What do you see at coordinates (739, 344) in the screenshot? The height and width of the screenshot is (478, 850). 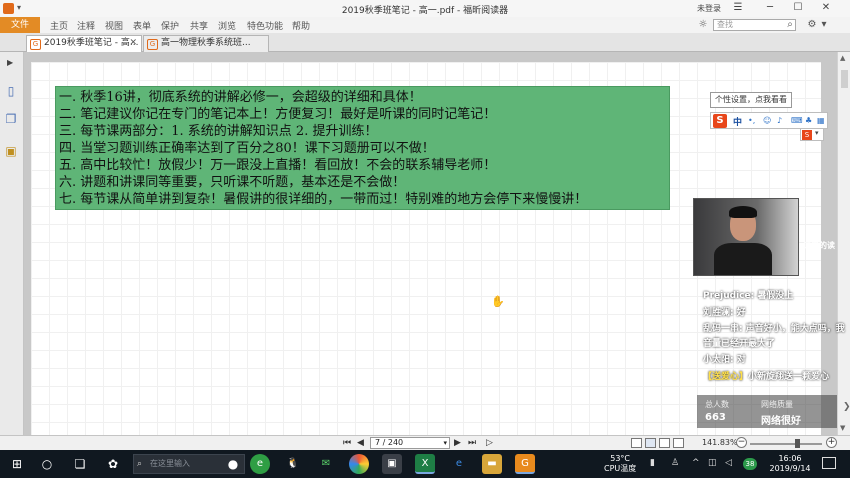 I see `chat-text: 音量已经开最大了` at bounding box center [739, 344].